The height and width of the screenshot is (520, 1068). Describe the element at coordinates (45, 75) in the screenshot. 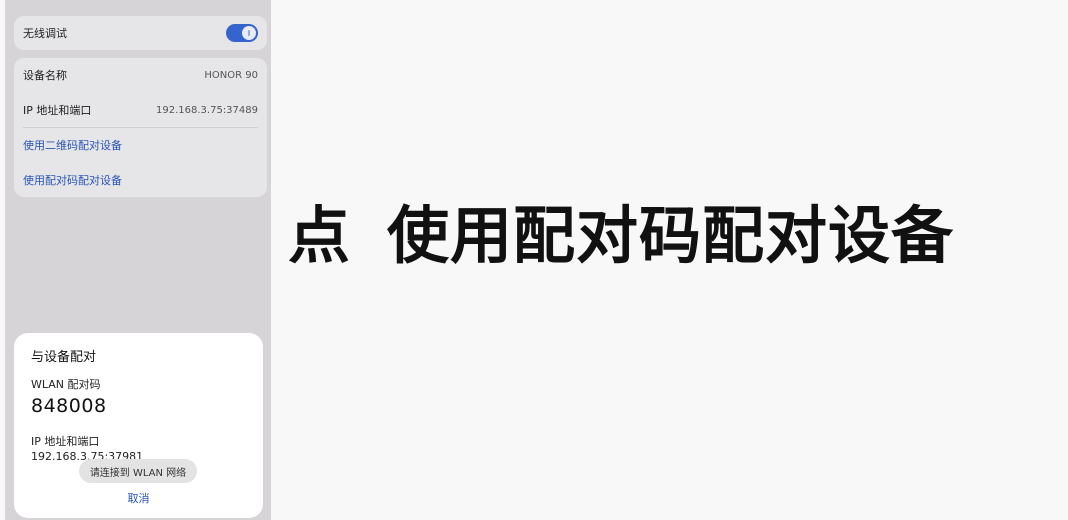

I see `device-name-label: 设备名称` at that location.